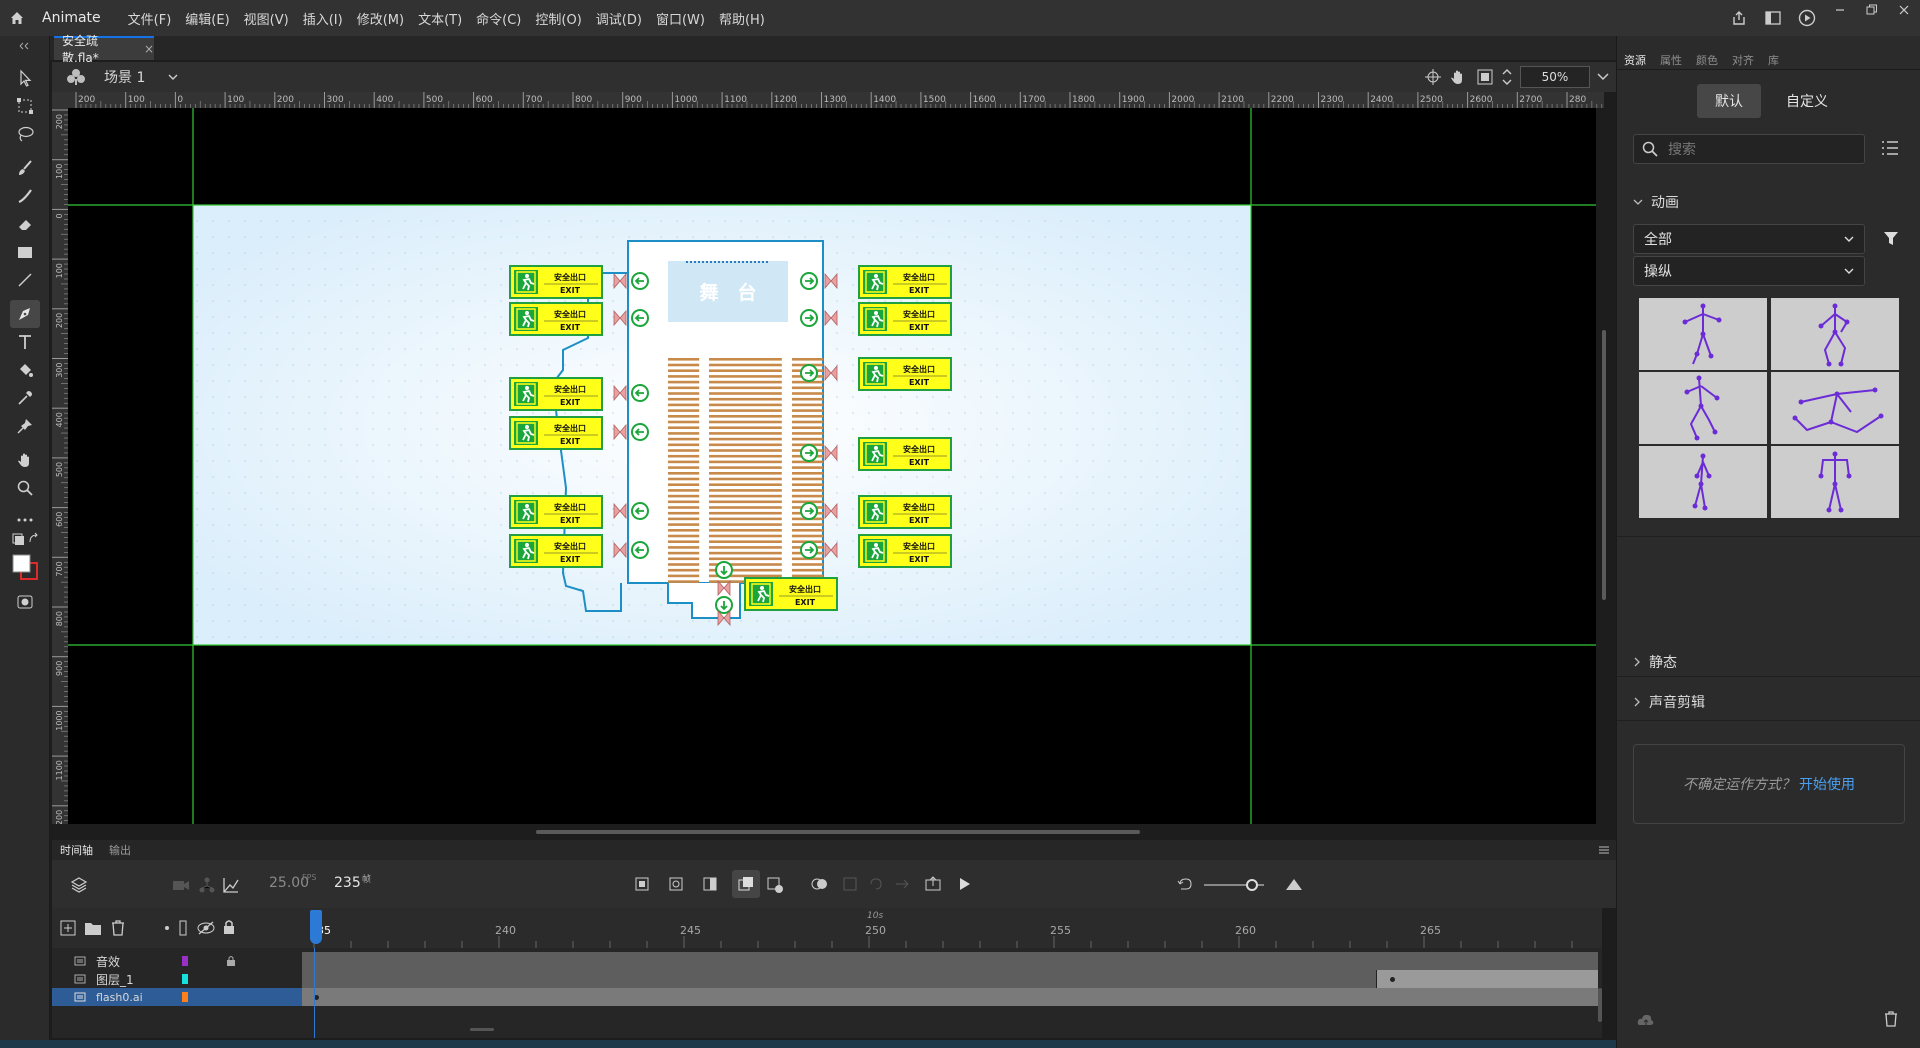 This screenshot has width=1920, height=1048. Describe the element at coordinates (850, 884) in the screenshot. I see `edit-multiple-icon` at that location.